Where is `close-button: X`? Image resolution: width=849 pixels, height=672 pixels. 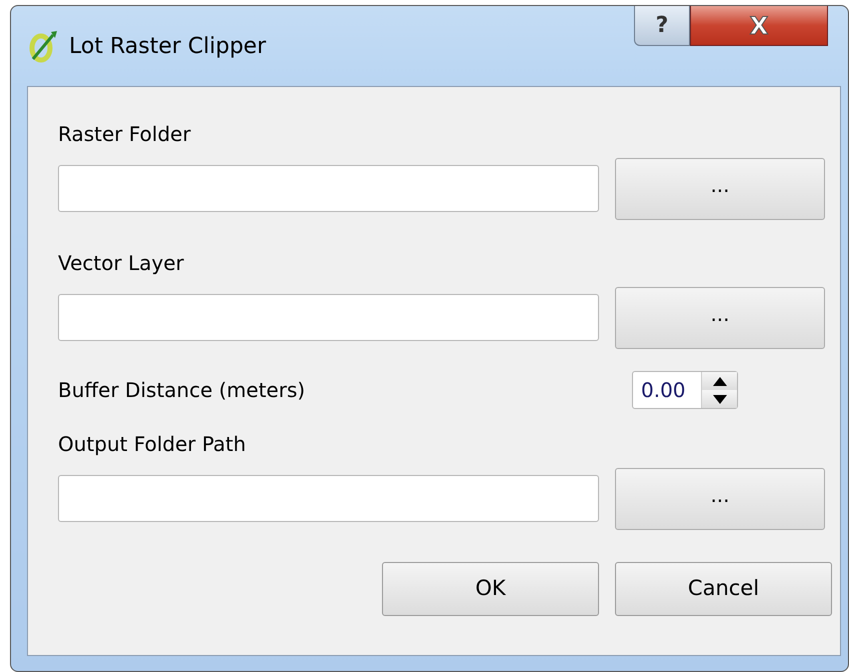 close-button: X is located at coordinates (759, 26).